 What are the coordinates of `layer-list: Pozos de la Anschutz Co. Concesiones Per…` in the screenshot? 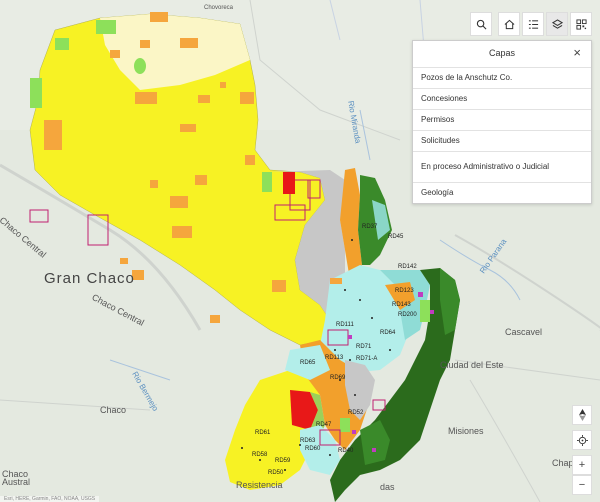 It's located at (502, 135).